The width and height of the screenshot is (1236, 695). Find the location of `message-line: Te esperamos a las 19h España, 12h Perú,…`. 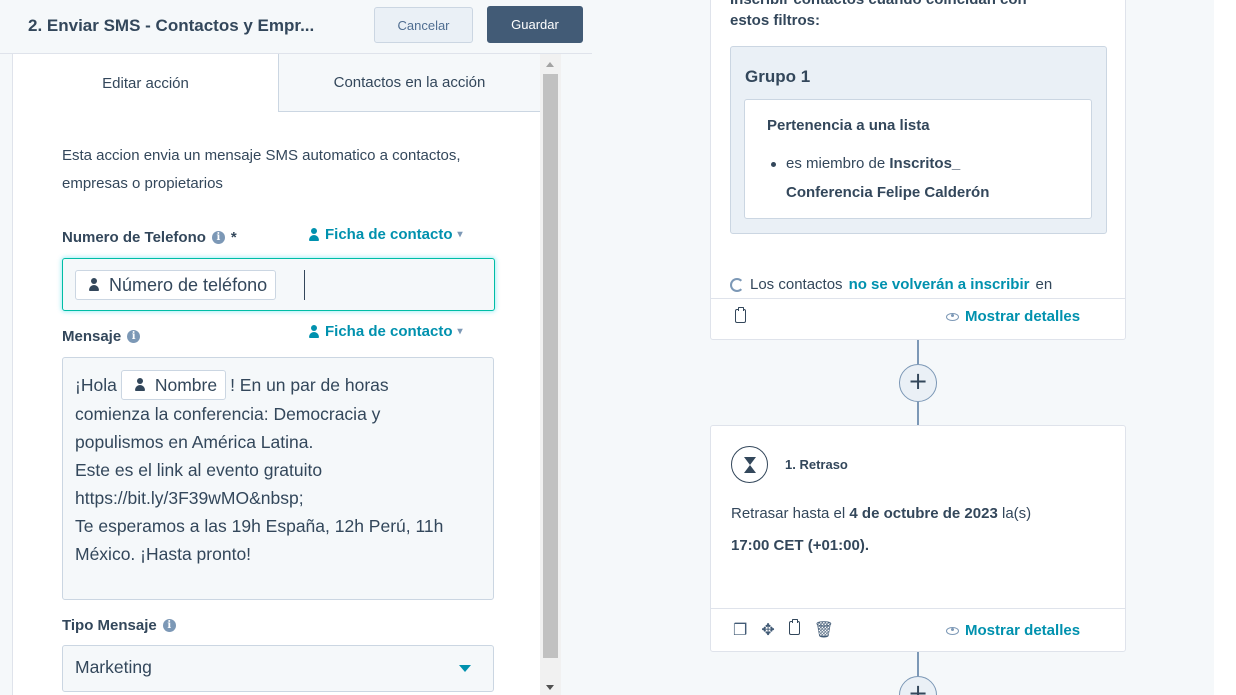

message-line: Te esperamos a las 19h España, 12h Perú,… is located at coordinates (259, 526).